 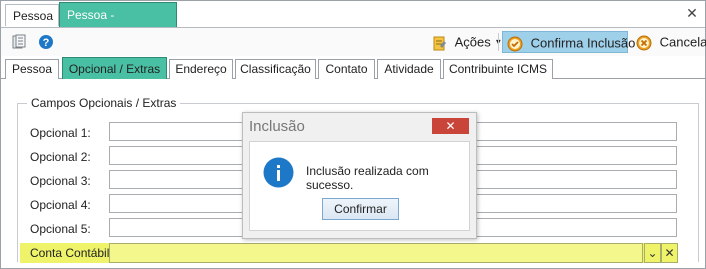 I want to click on conta-contabil-label: Conta Contábil:, so click(x=71, y=253).